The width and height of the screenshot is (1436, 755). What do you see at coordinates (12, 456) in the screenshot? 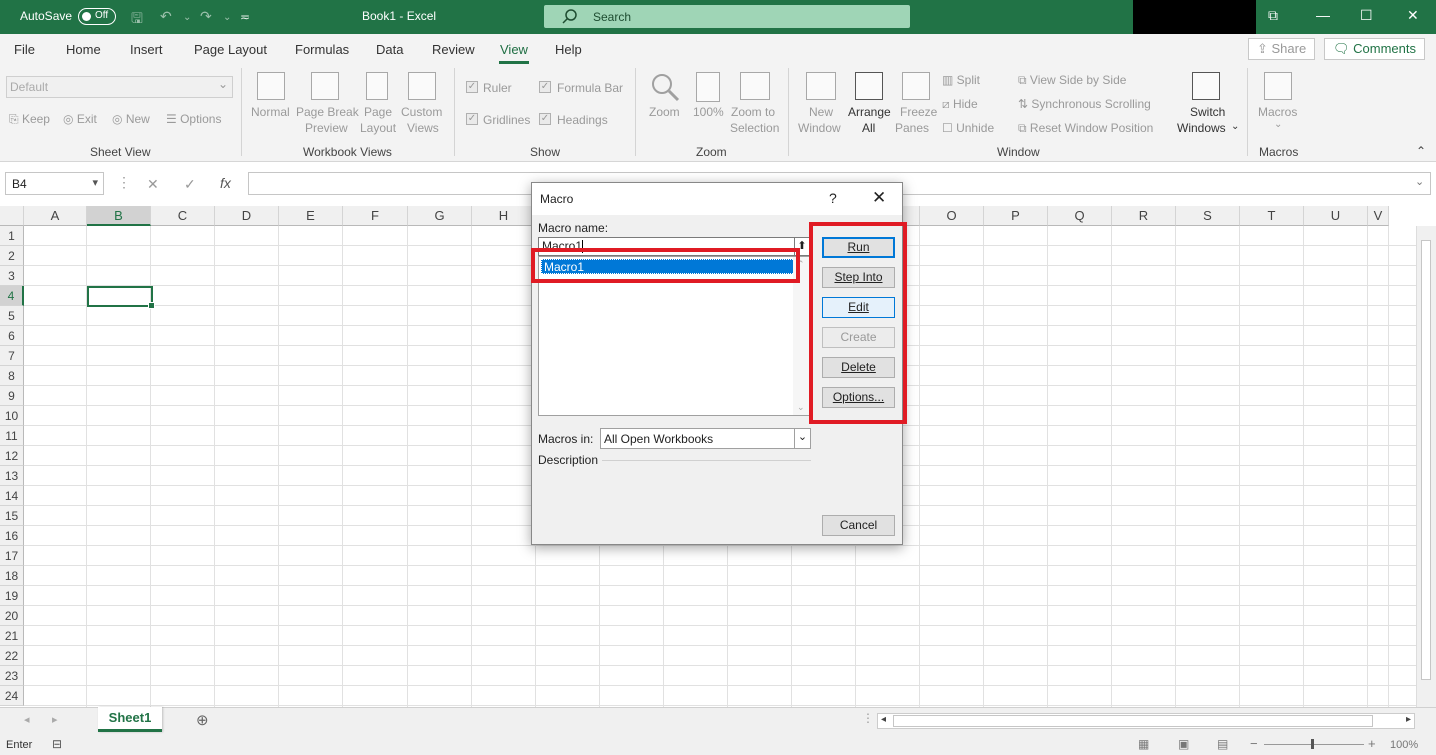
I see `row-header: 12` at bounding box center [12, 456].